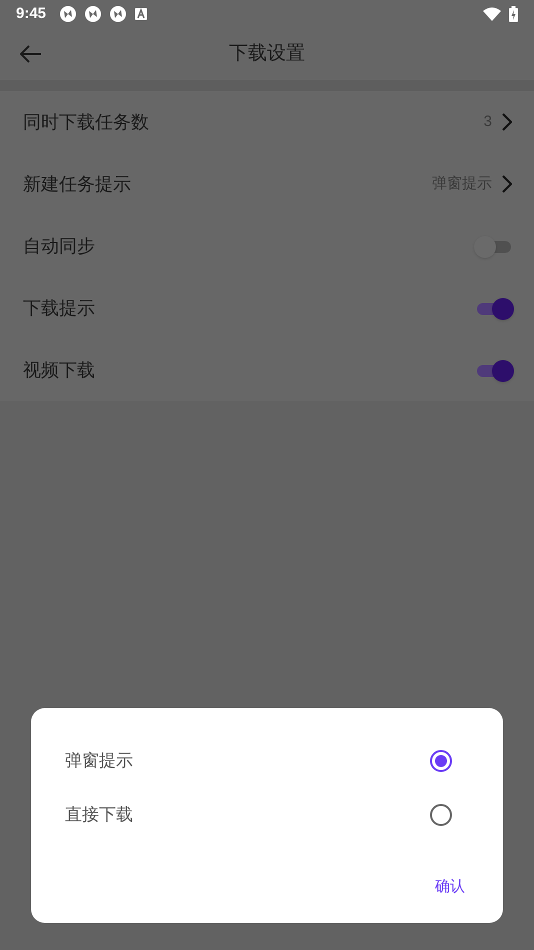 The height and width of the screenshot is (950, 534). I want to click on battery-charging-icon, so click(513, 14).